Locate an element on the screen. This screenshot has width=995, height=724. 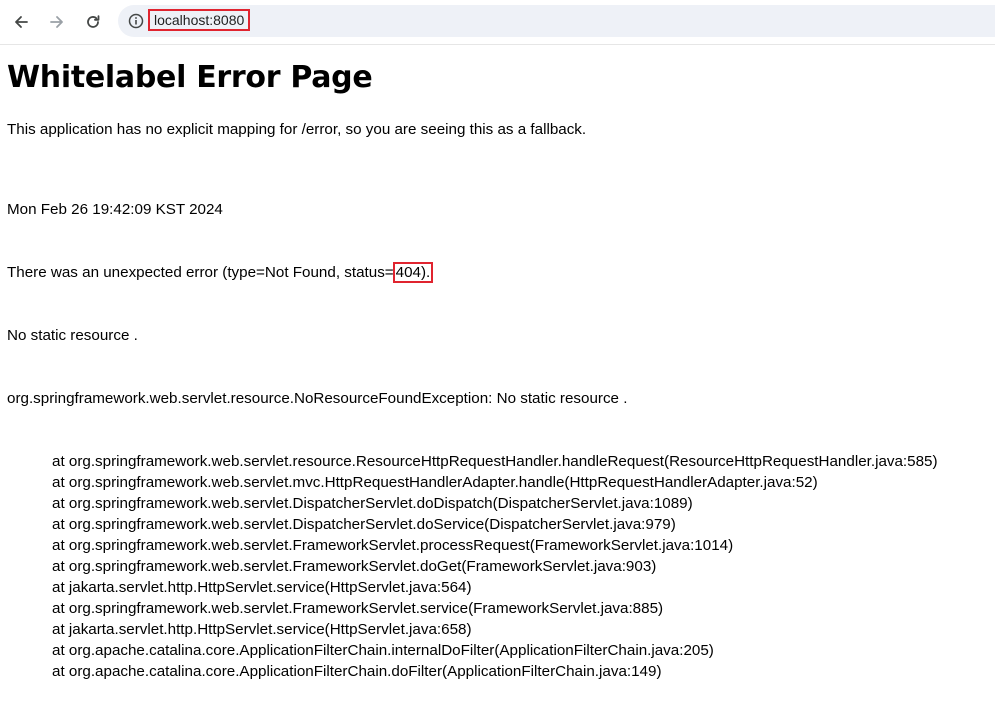
reload-button is located at coordinates (93, 22).